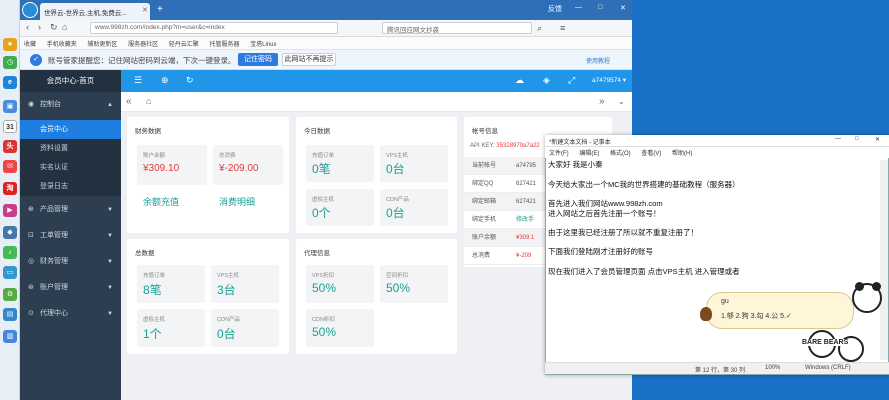  I want to click on tab-close-icon: ✕, so click(145, 10).